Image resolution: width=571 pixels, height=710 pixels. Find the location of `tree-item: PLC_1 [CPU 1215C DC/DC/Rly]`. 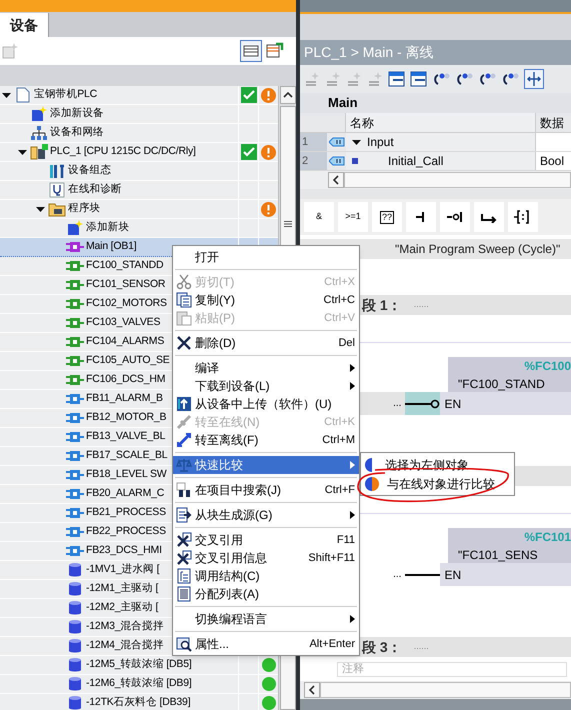

tree-item: PLC_1 [CPU 1215C DC/DC/Rly] is located at coordinates (139, 152).